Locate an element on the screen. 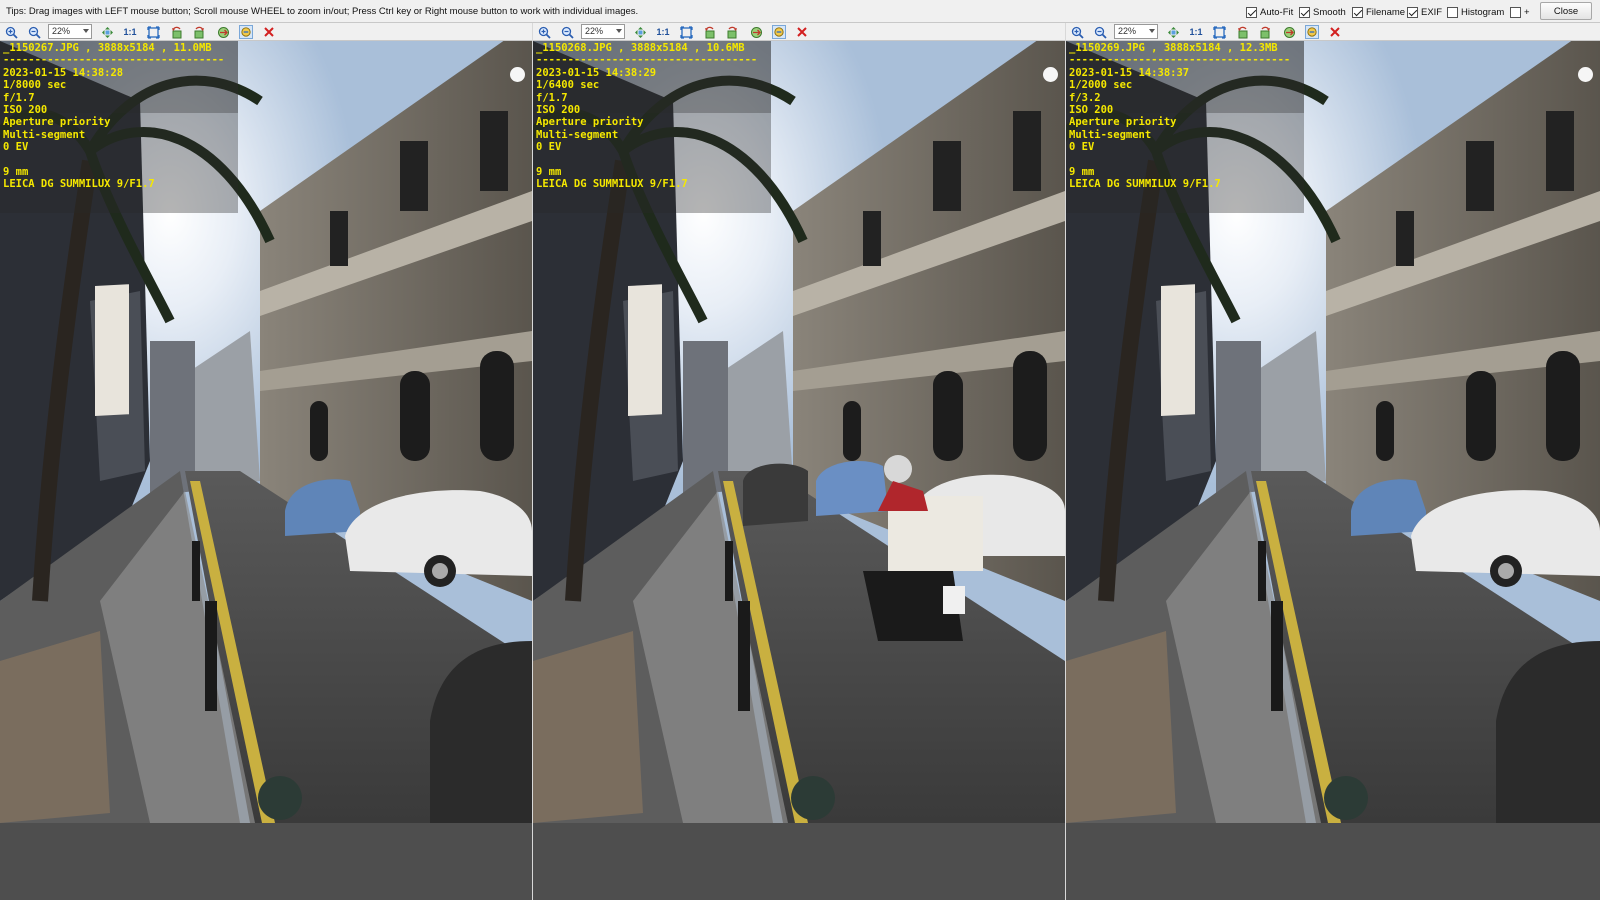  exif-datetime: 2023-01-15 14:38:28 is located at coordinates (63, 72).